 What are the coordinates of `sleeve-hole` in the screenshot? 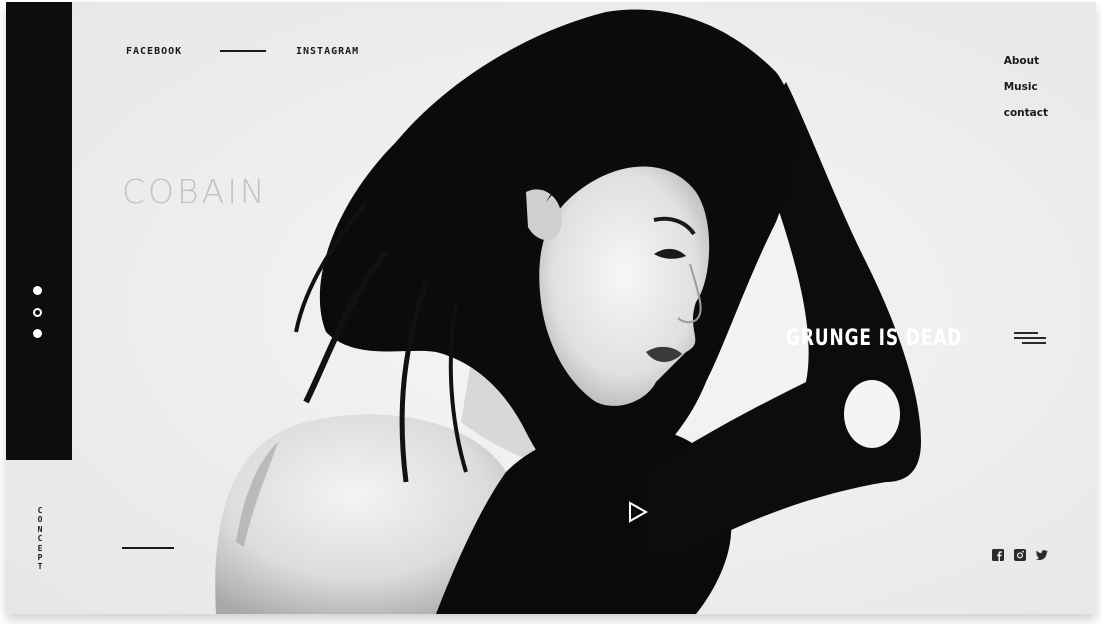 It's located at (872, 414).